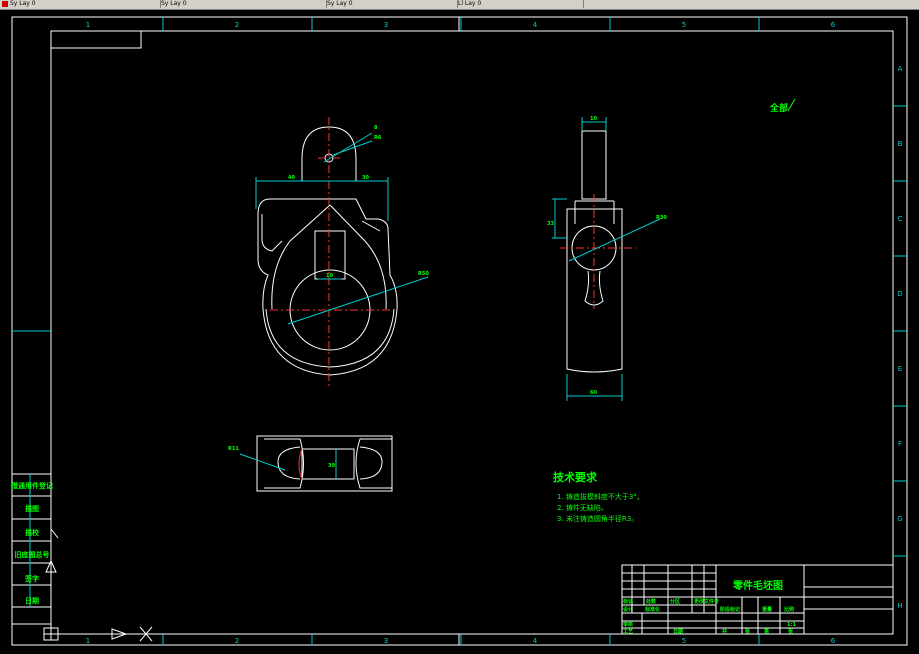 This screenshot has width=919, height=654. Describe the element at coordinates (900, 369) in the screenshot. I see `row-label: E` at that location.